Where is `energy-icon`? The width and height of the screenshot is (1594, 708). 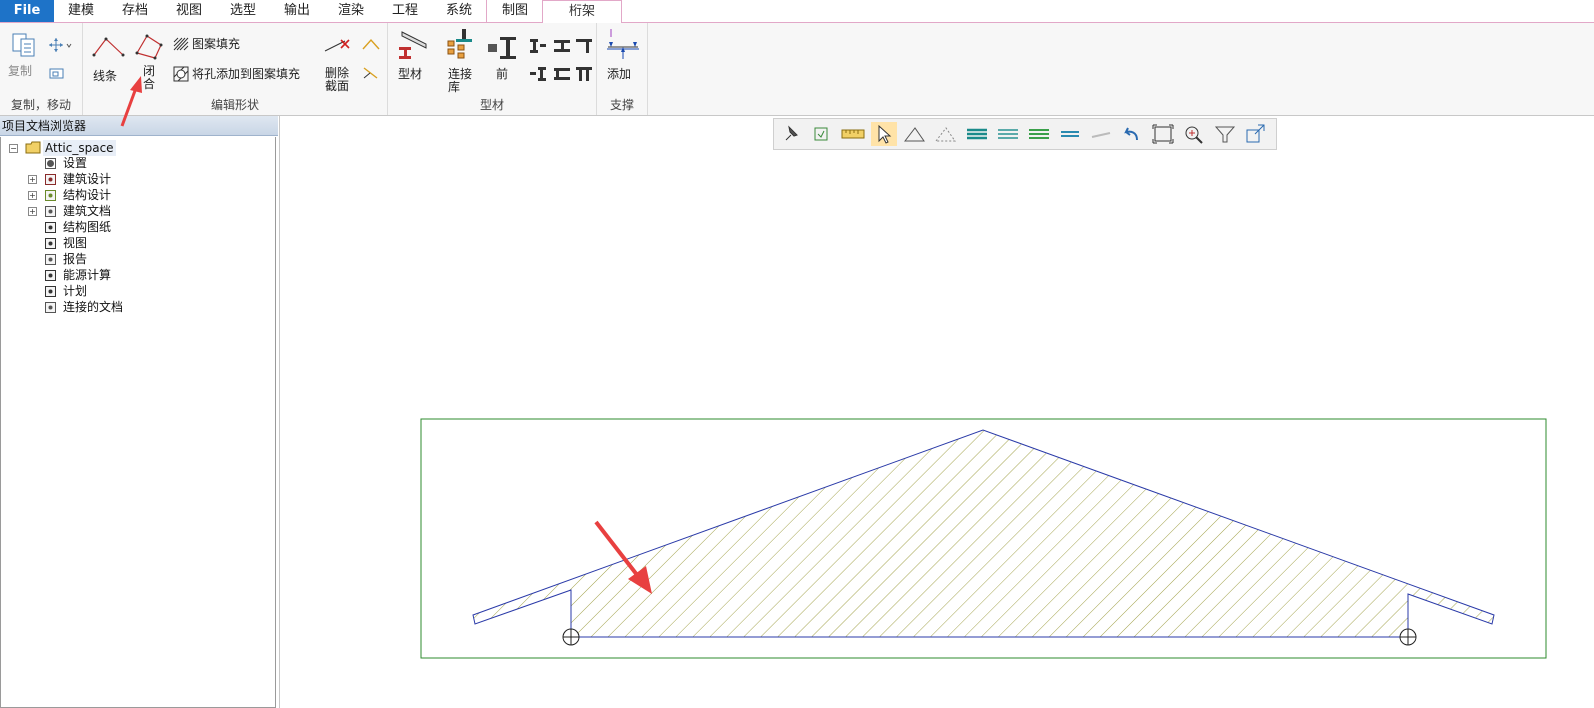
energy-icon is located at coordinates (50, 275).